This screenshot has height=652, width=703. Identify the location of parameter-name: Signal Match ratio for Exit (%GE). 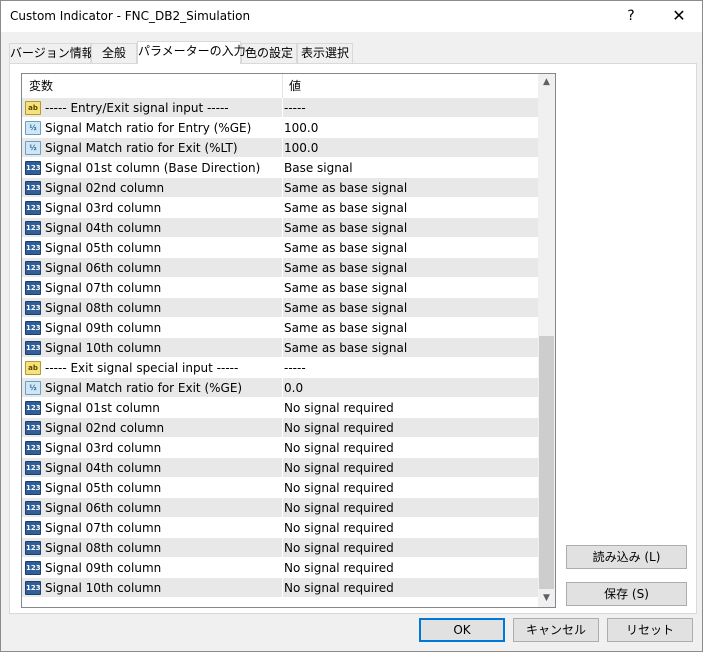
(144, 388).